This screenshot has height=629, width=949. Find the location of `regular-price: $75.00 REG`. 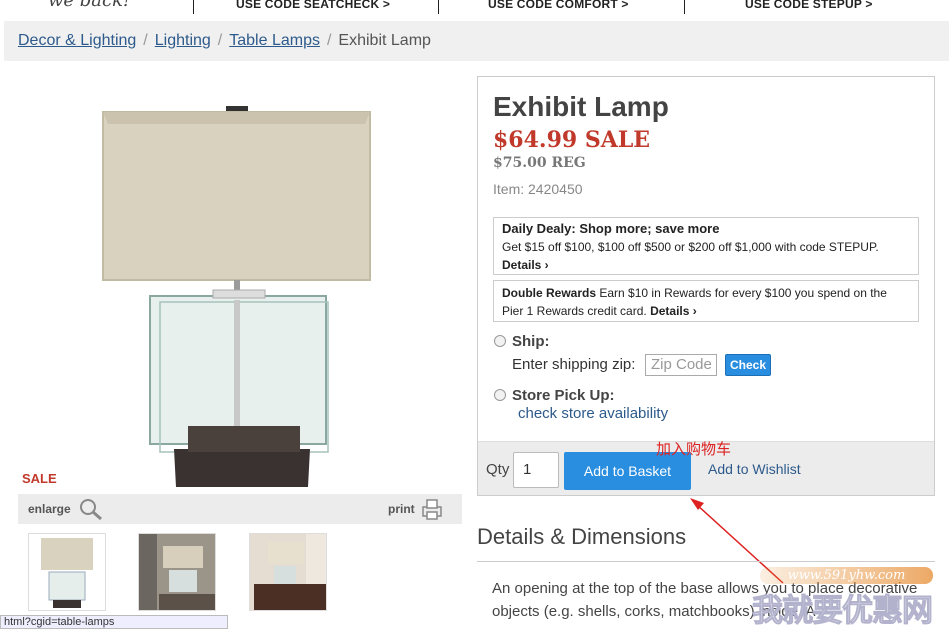

regular-price: $75.00 REG is located at coordinates (539, 163).